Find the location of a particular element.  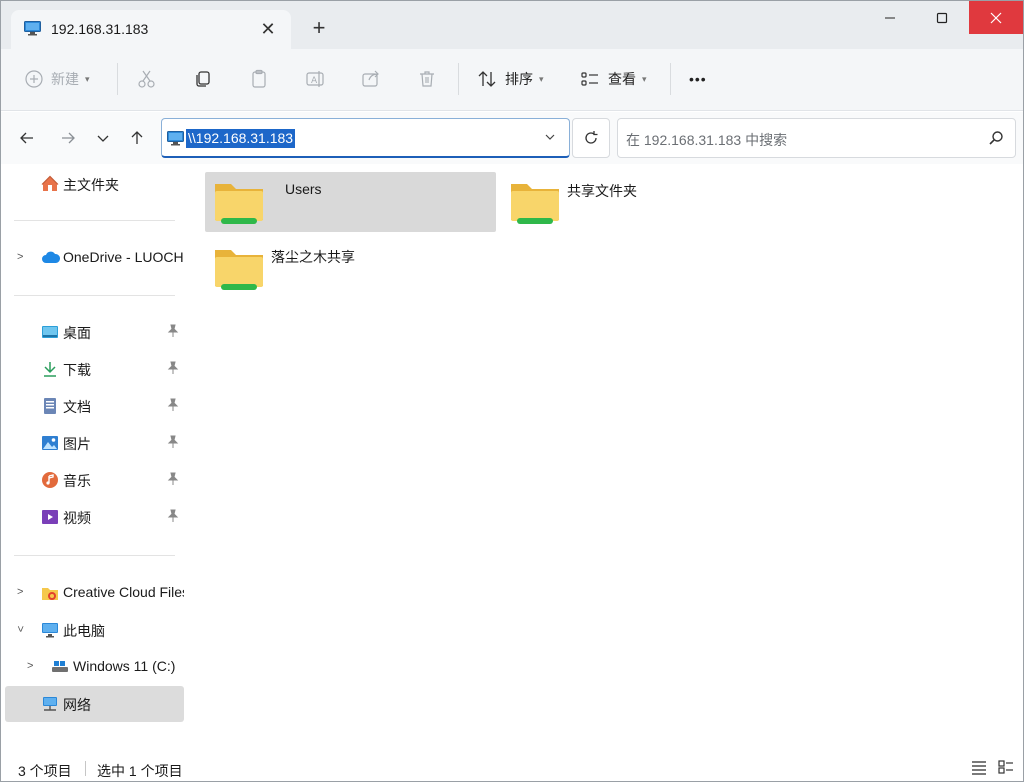

search-box: 在 192.168.31.183 中搜索 is located at coordinates (816, 138).